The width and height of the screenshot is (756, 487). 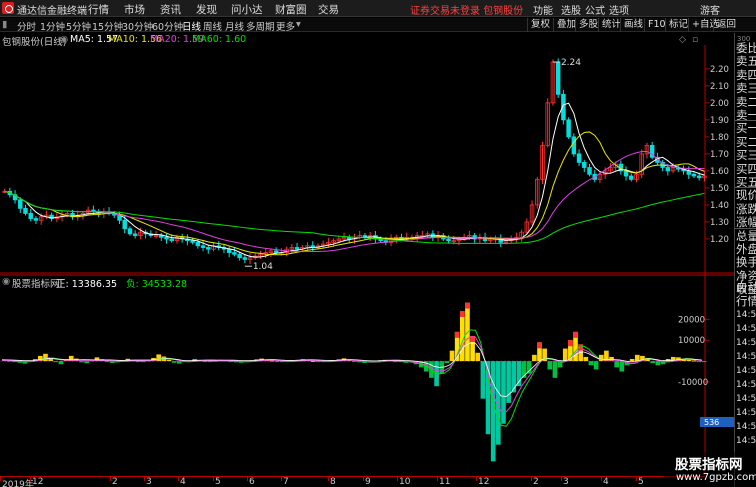 I want to click on date-axis-label: 11, so click(x=445, y=482).